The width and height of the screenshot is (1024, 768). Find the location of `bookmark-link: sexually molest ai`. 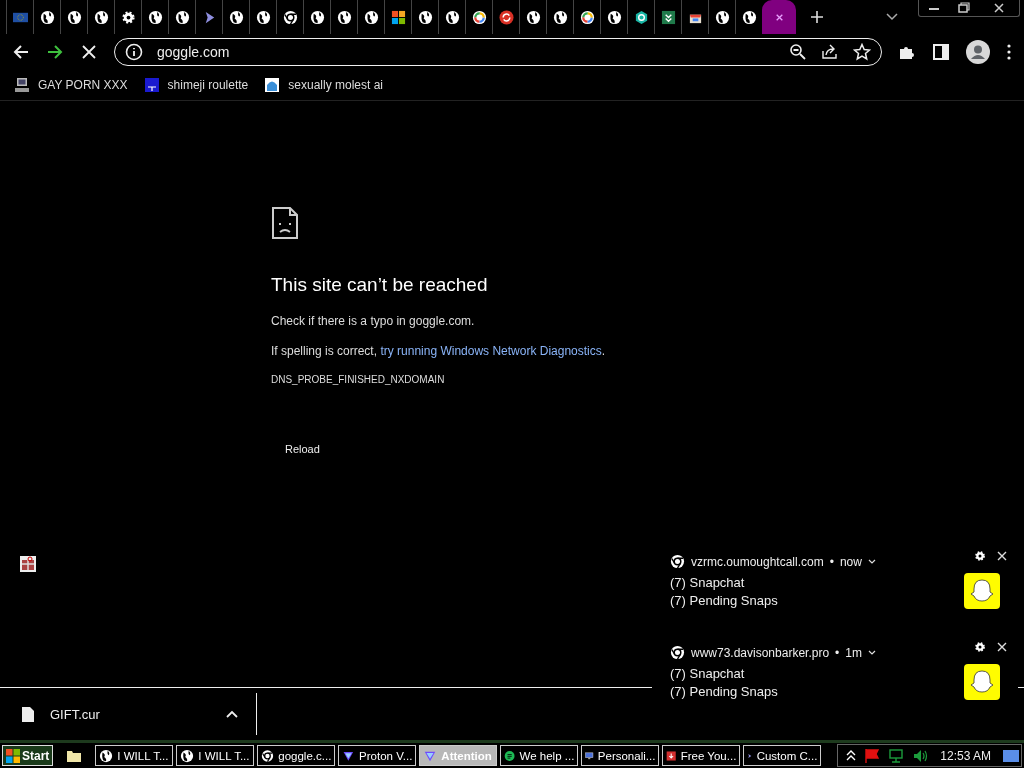

bookmark-link: sexually molest ai is located at coordinates (335, 85).